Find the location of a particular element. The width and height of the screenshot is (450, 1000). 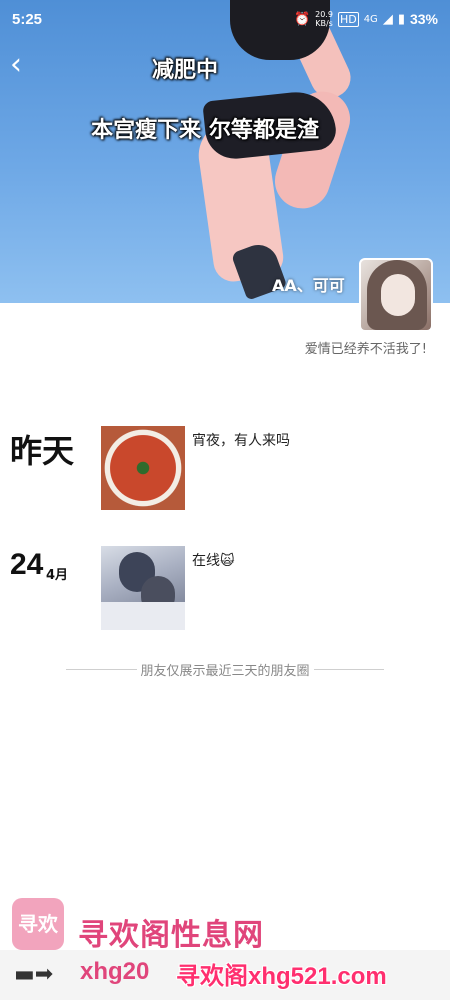

watermark-title: 寻欢阁性息网 is located at coordinates (171, 935).